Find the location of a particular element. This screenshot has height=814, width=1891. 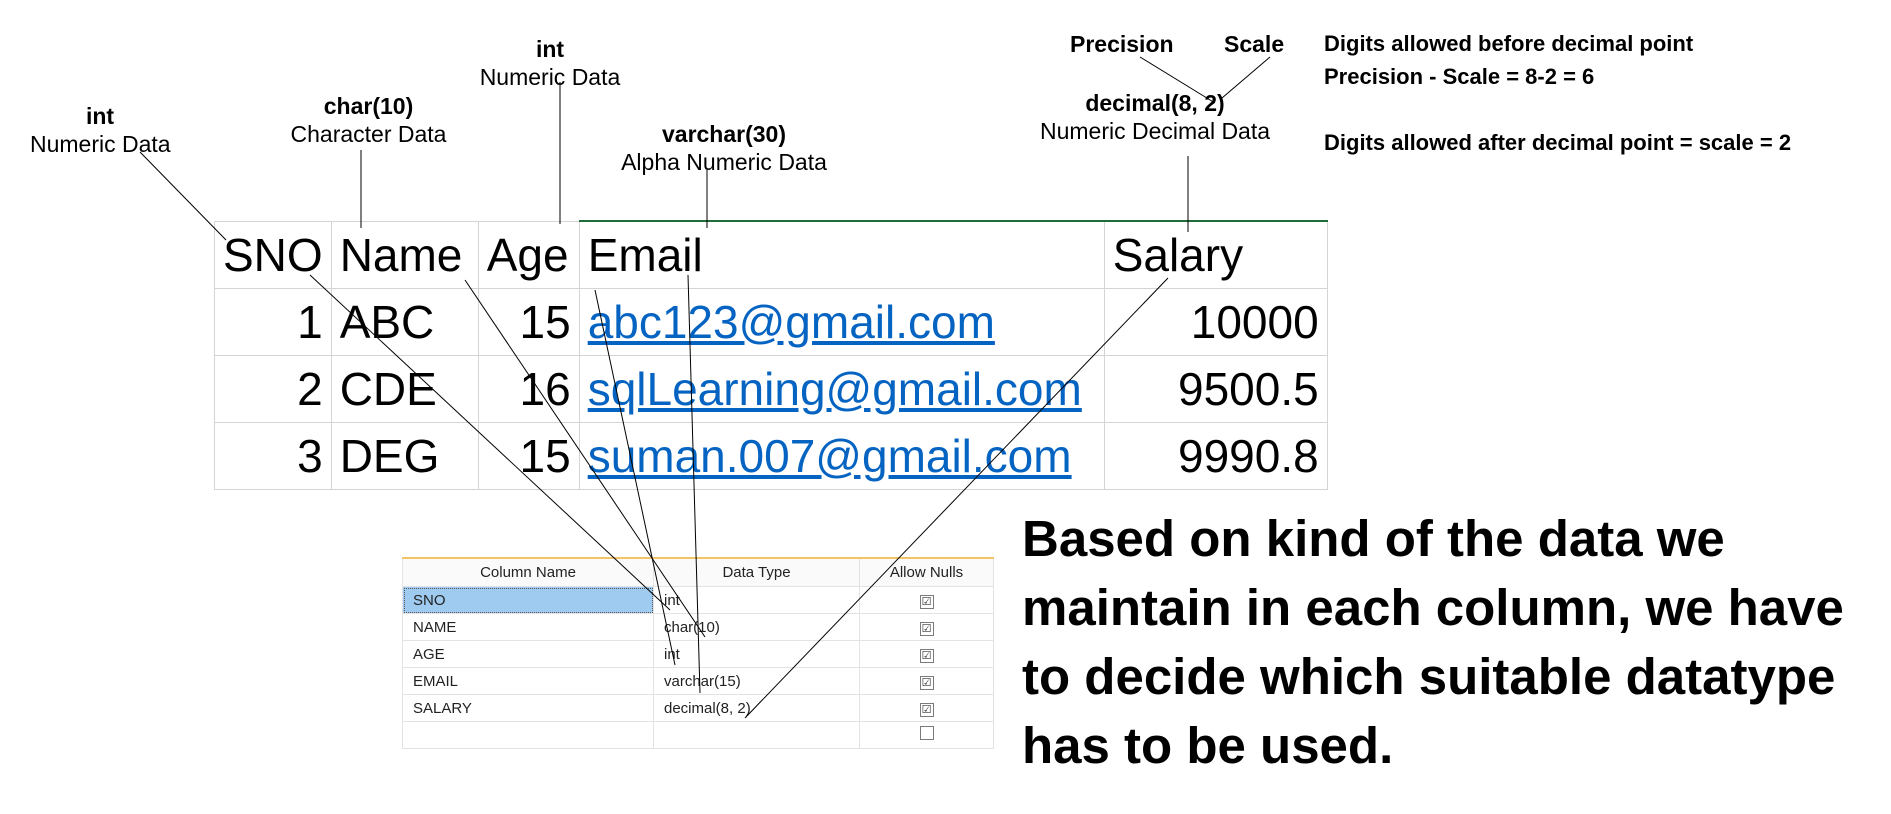

cell-name: ABC is located at coordinates (404, 322).